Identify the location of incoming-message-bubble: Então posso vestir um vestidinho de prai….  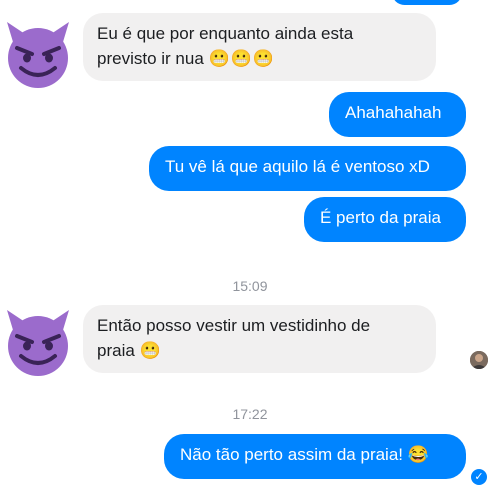
(259, 339).